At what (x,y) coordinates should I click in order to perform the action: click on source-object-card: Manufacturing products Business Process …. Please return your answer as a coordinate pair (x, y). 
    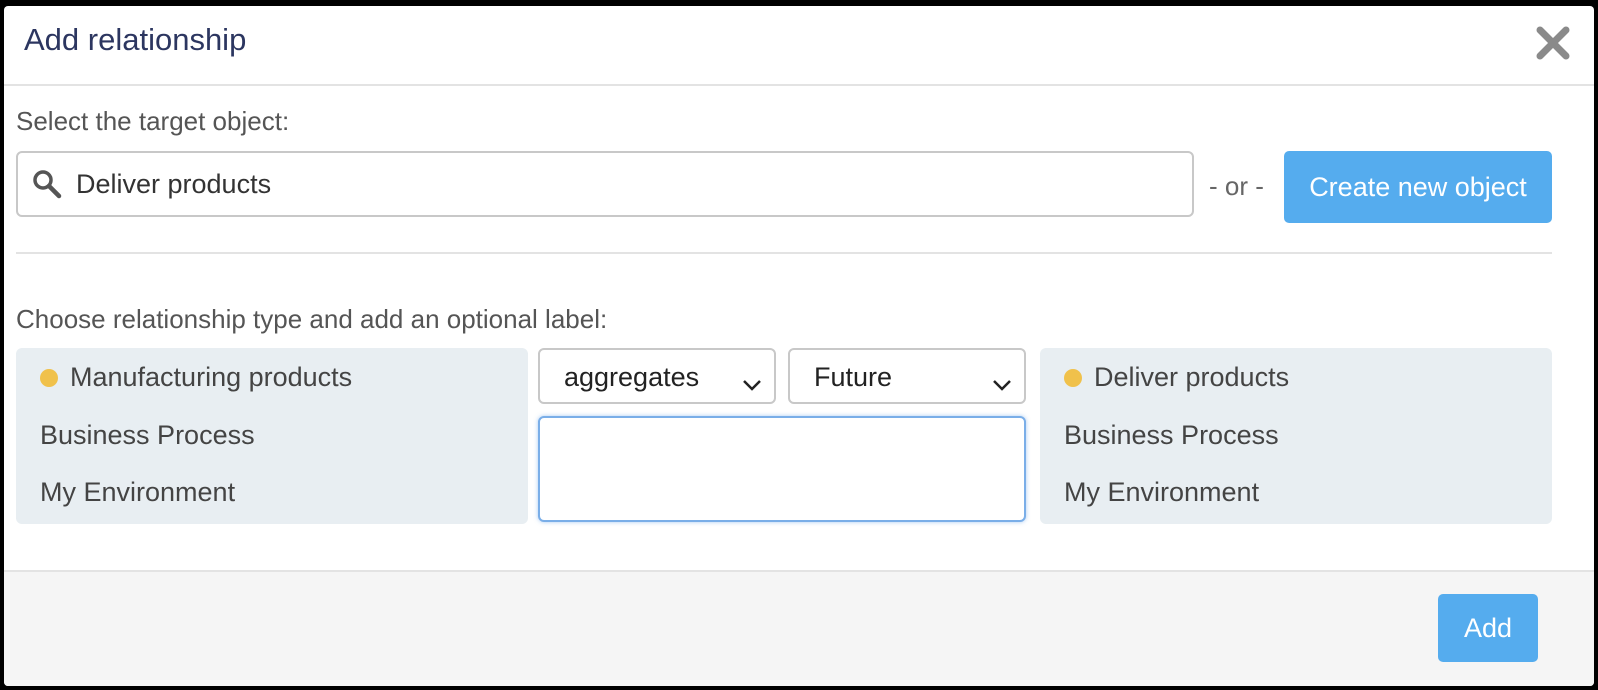
    Looking at the image, I should click on (272, 436).